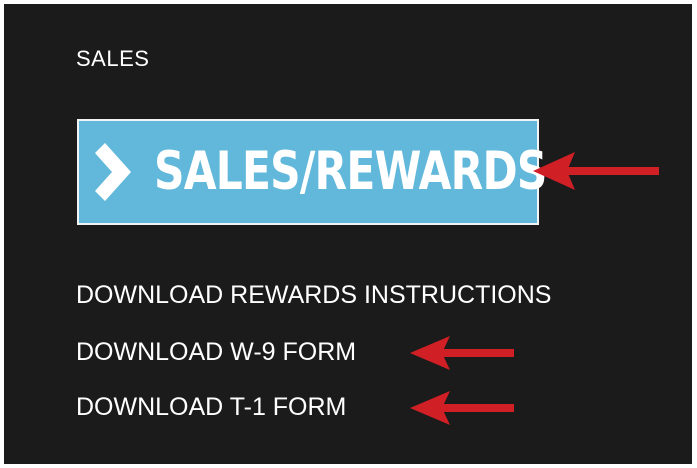 Image resolution: width=697 pixels, height=468 pixels. Describe the element at coordinates (113, 172) in the screenshot. I see `chevron-right-icon` at that location.